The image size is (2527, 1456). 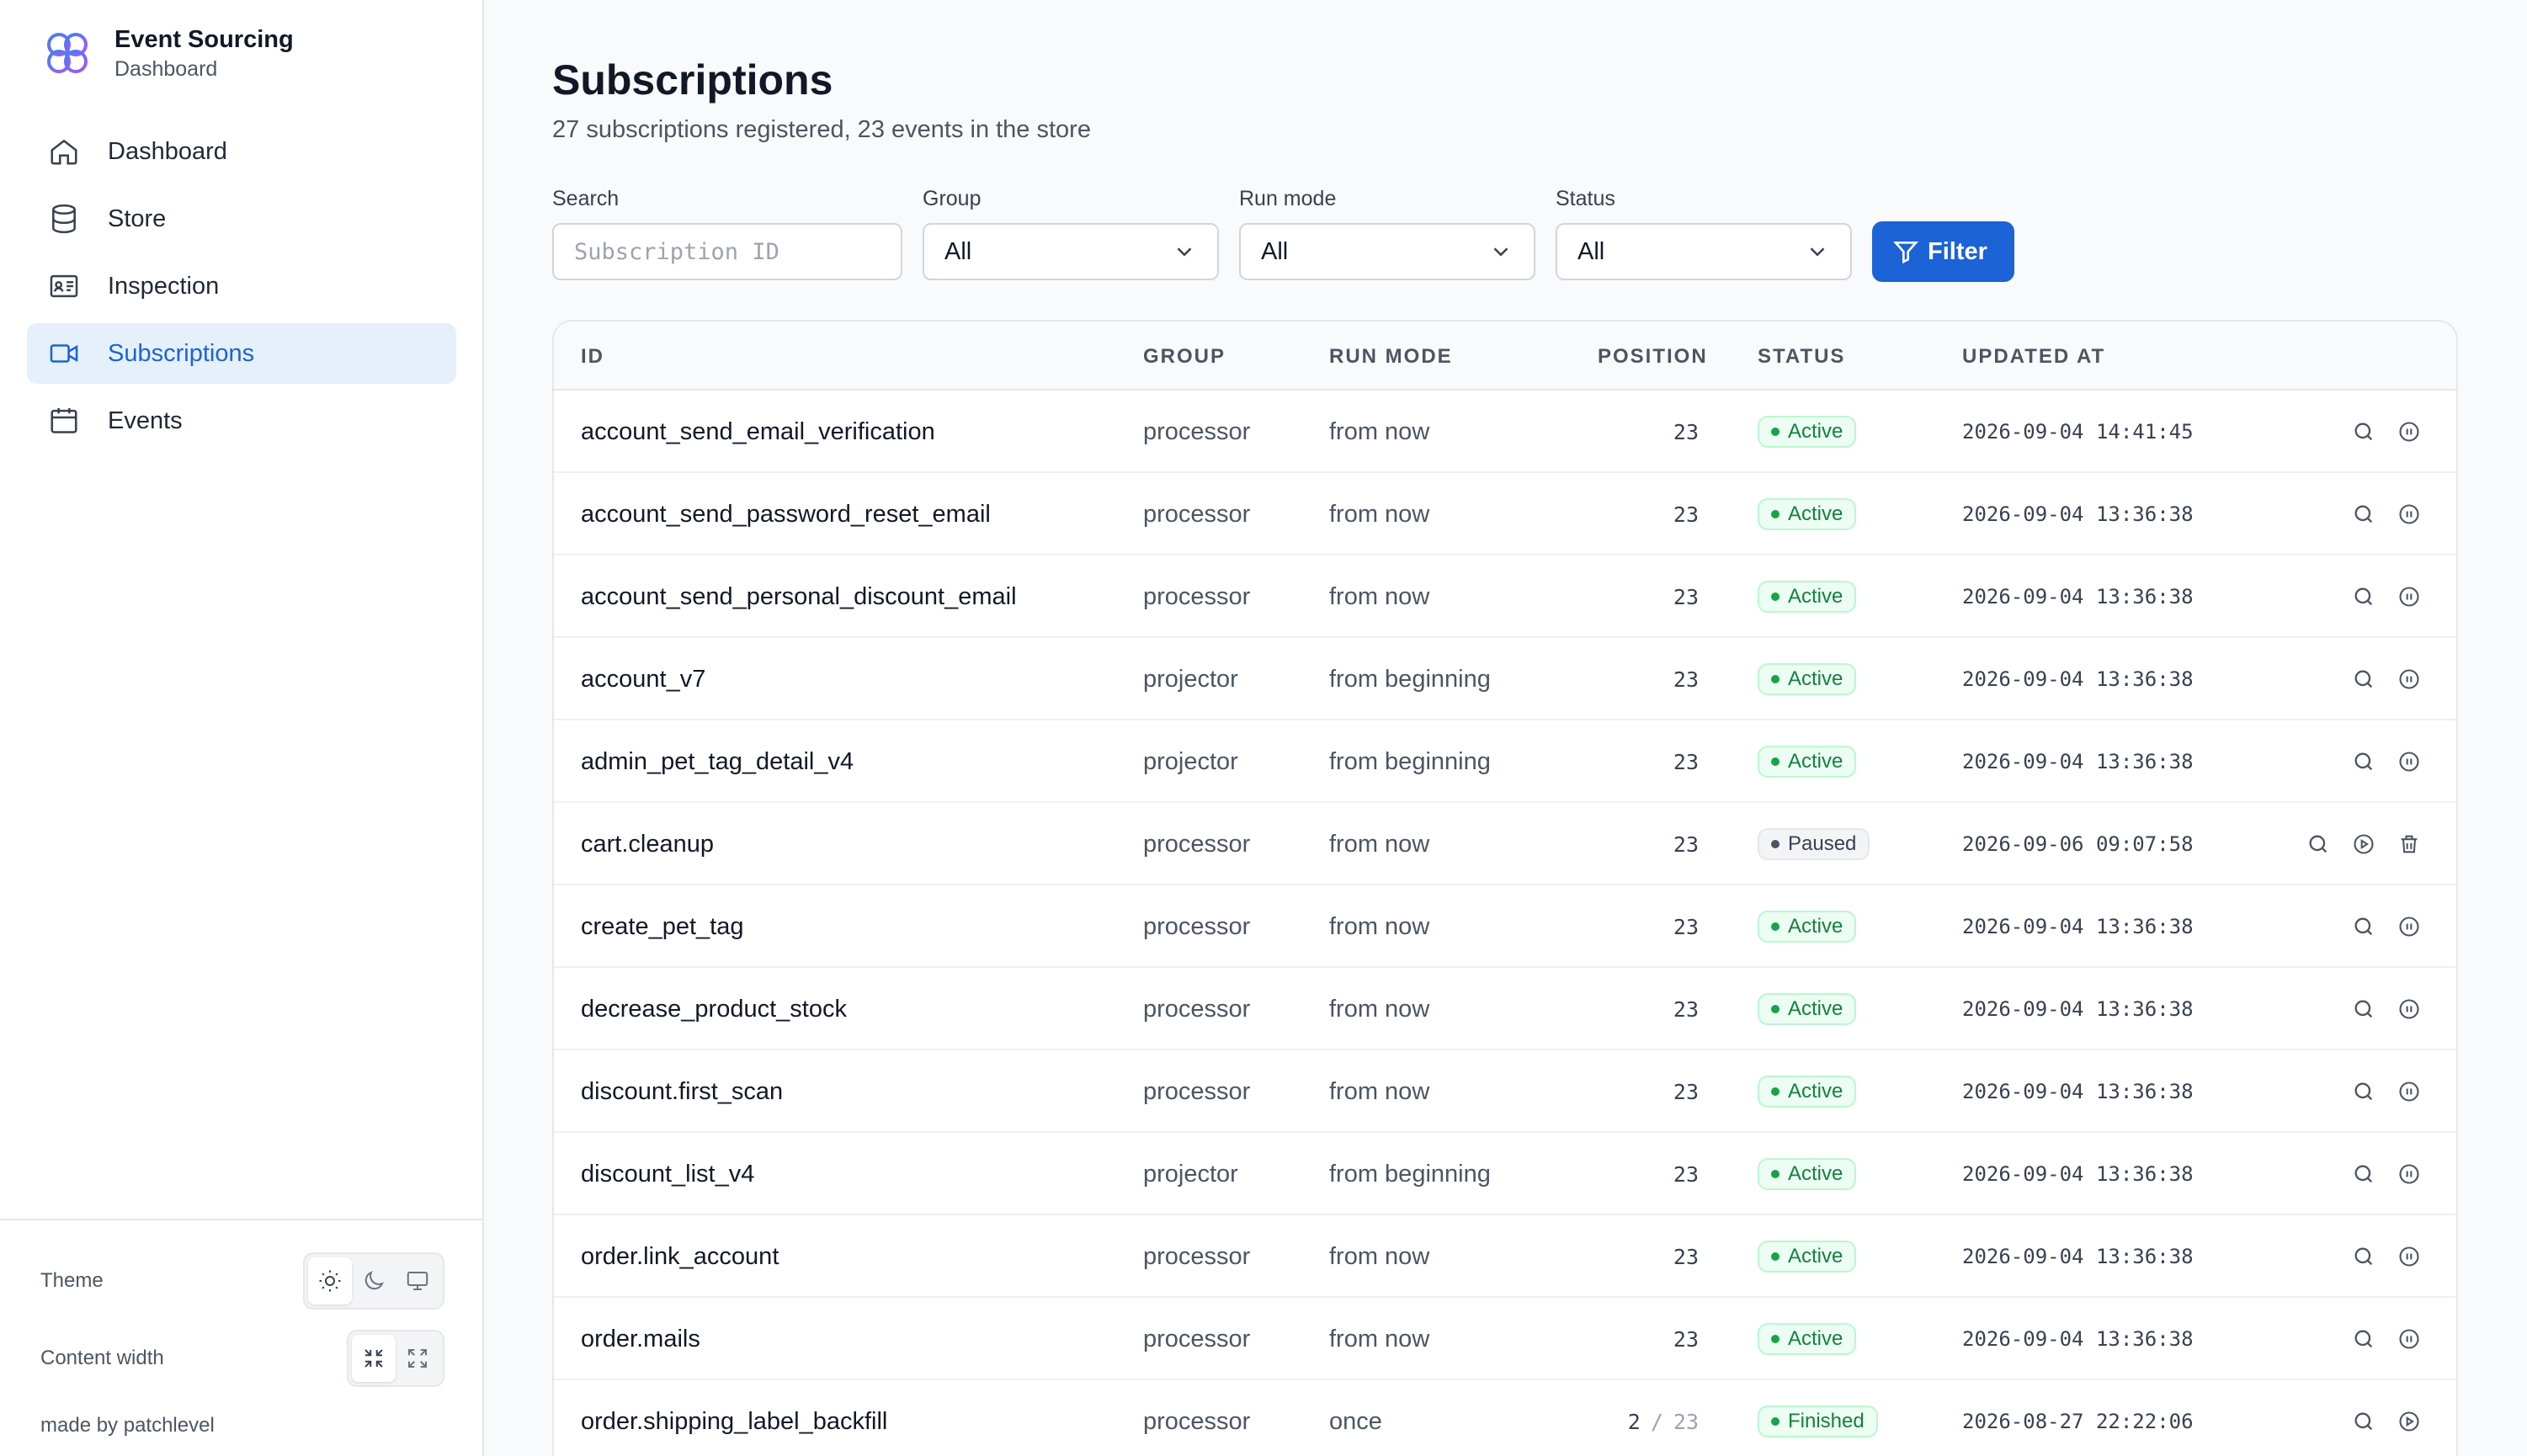 What do you see at coordinates (1776, 1256) in the screenshot?
I see `status-dot` at bounding box center [1776, 1256].